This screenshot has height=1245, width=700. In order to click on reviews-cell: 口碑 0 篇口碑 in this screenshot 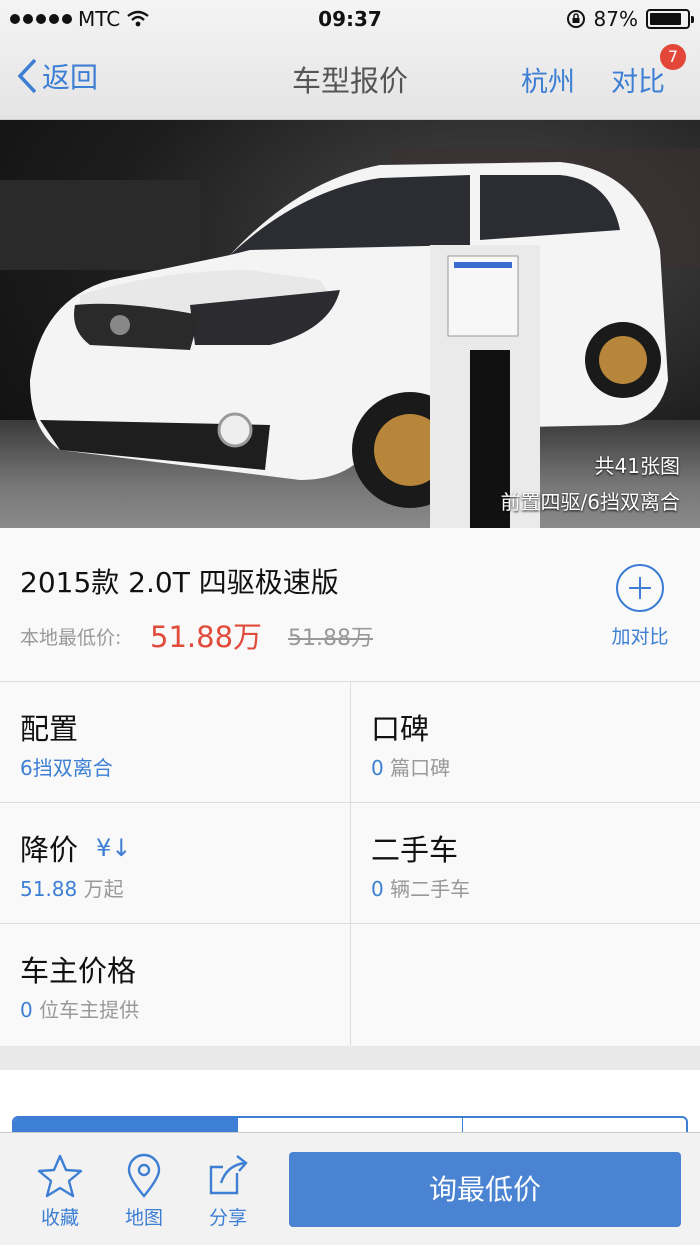, I will do `click(525, 742)`.